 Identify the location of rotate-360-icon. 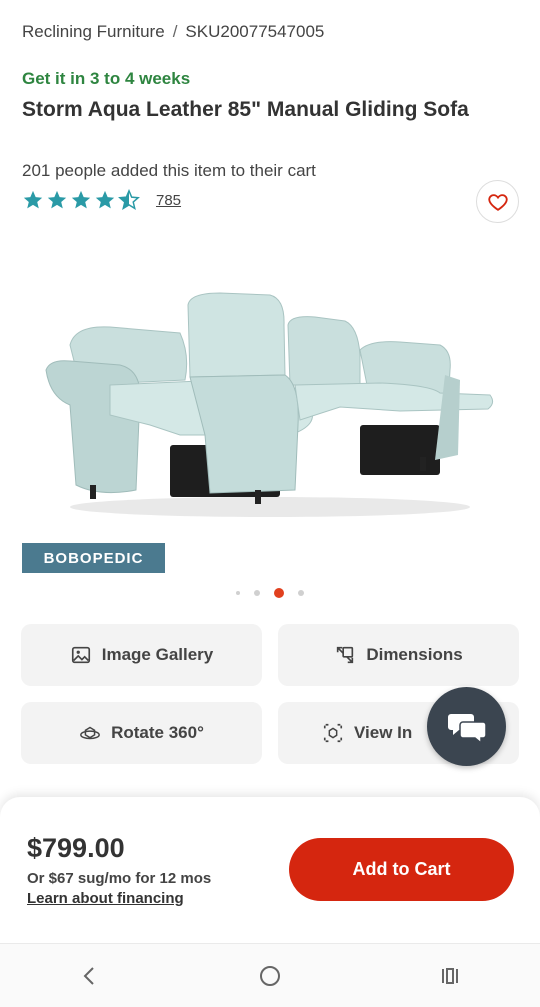
(90, 733).